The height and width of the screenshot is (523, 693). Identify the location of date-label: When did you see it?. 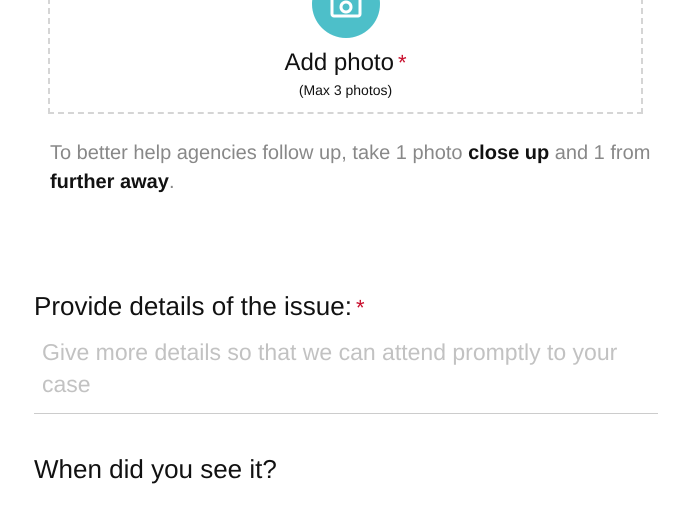
(156, 470).